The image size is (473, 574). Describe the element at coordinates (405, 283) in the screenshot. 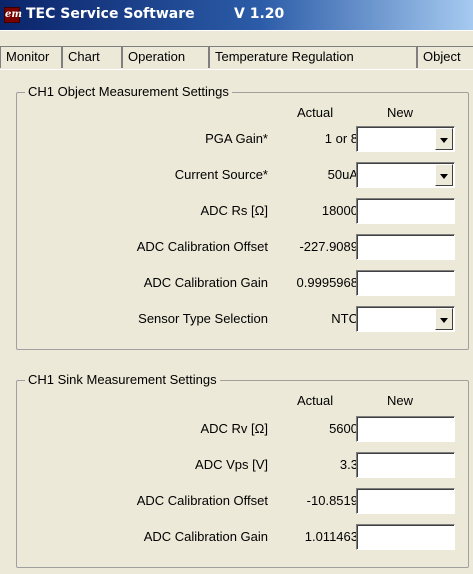

I see `adc-calibration-gain-input` at that location.